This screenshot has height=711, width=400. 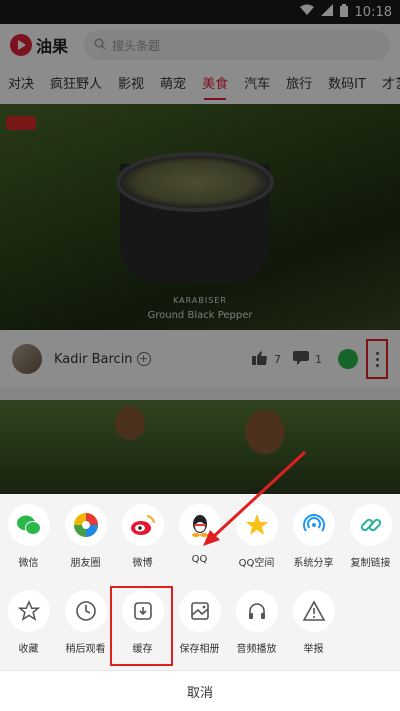 What do you see at coordinates (142, 563) in the screenshot?
I see `share-label: 微博` at bounding box center [142, 563].